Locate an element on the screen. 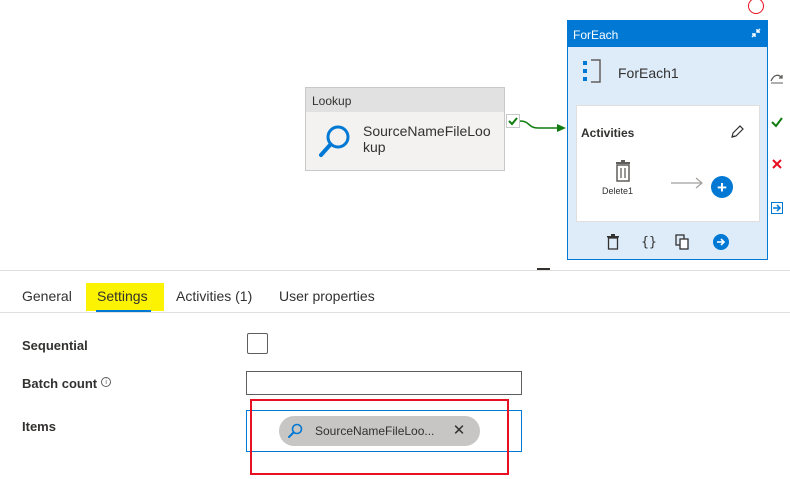  foreach-name: ForEach1 is located at coordinates (648, 73).